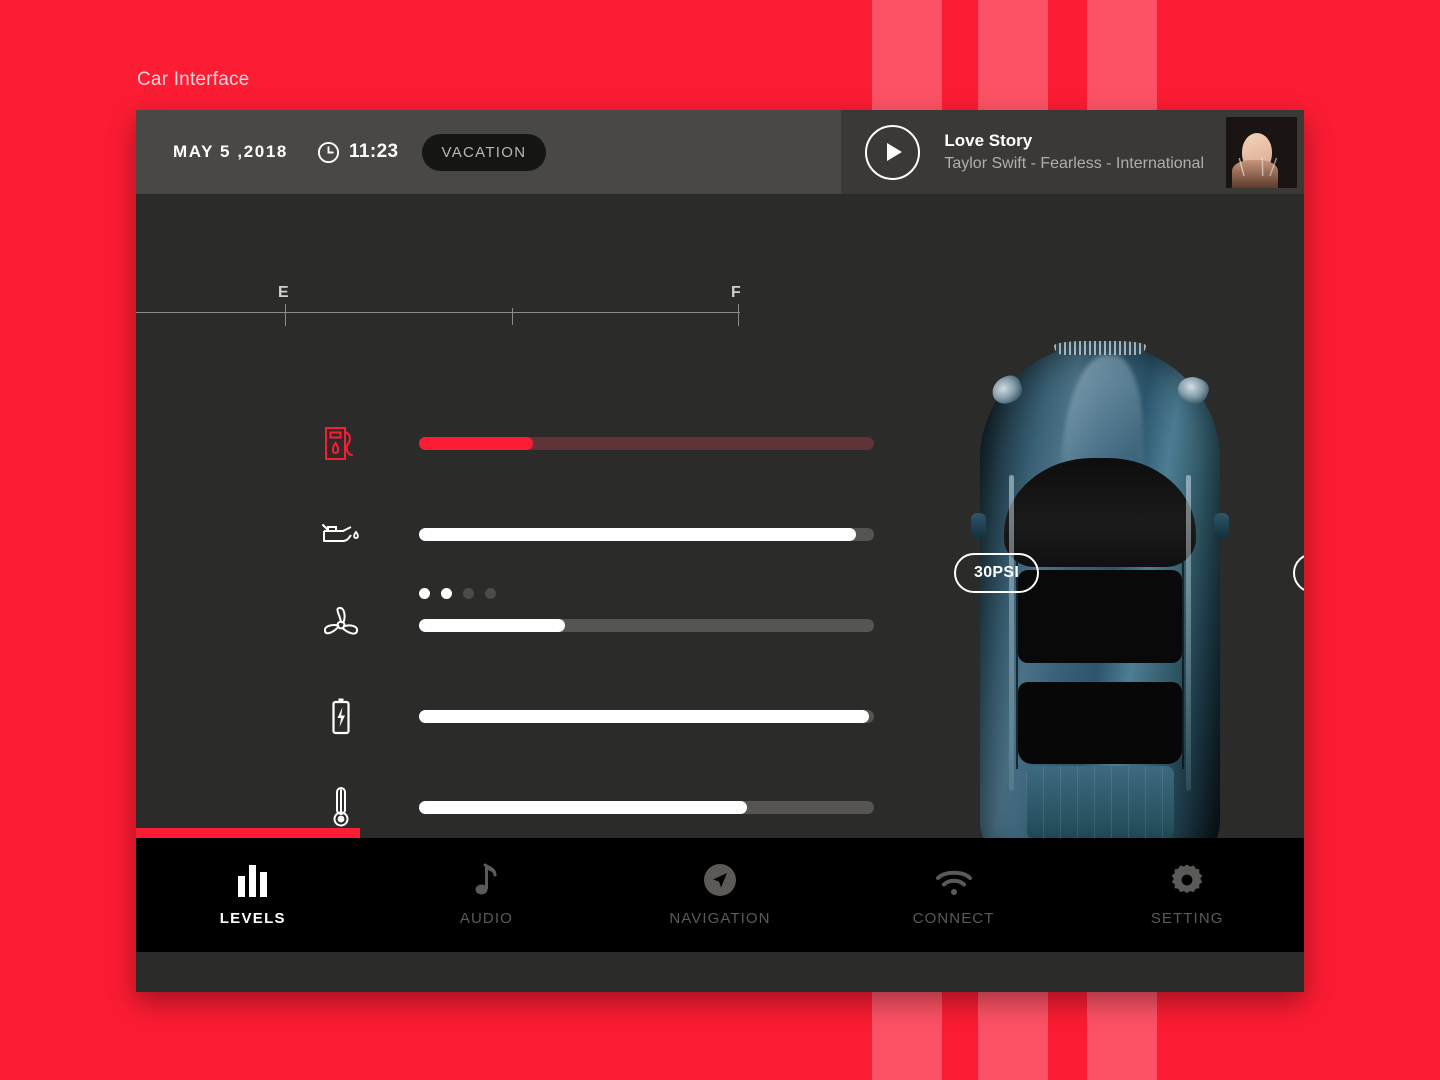 This screenshot has width=1440, height=1080. Describe the element at coordinates (646, 625) in the screenshot. I see `gauge-track-ventilation` at that location.